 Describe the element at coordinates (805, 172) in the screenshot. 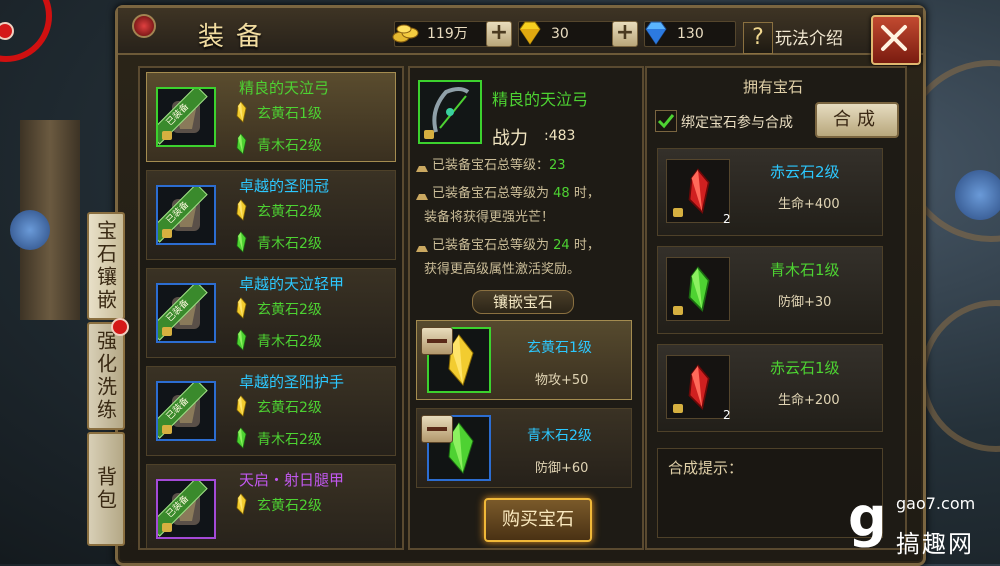

I see `owned-gem-name: 赤云石2级` at that location.